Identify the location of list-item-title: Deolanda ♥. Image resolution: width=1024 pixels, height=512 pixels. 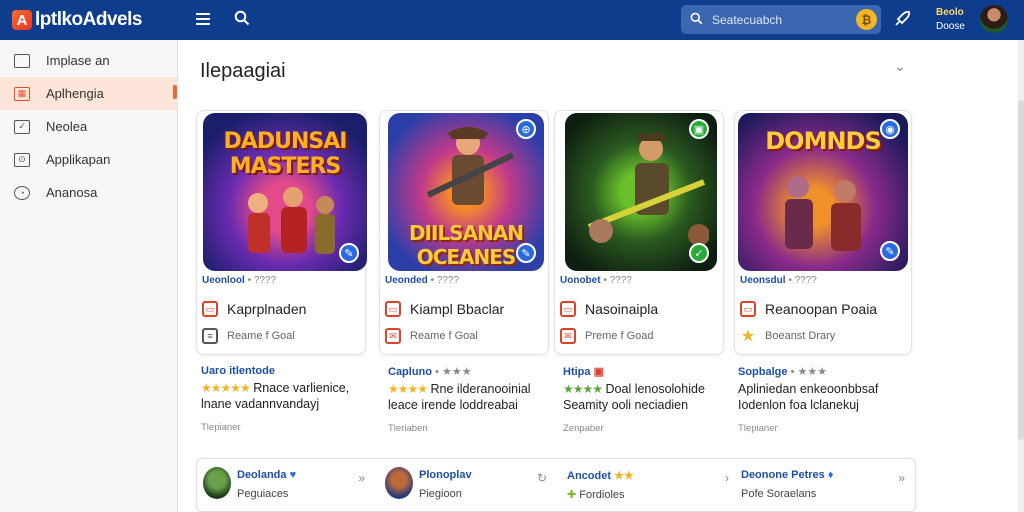
(266, 475).